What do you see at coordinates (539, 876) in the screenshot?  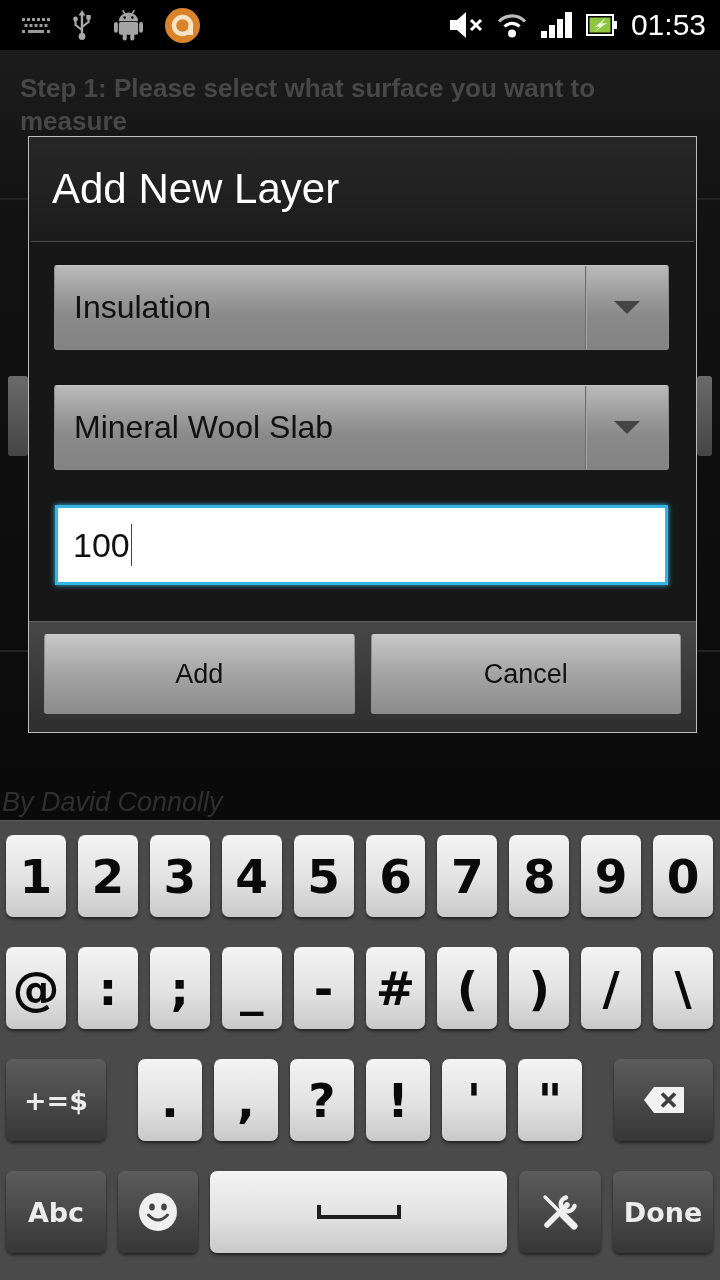 I see `keyboard-key: 8` at bounding box center [539, 876].